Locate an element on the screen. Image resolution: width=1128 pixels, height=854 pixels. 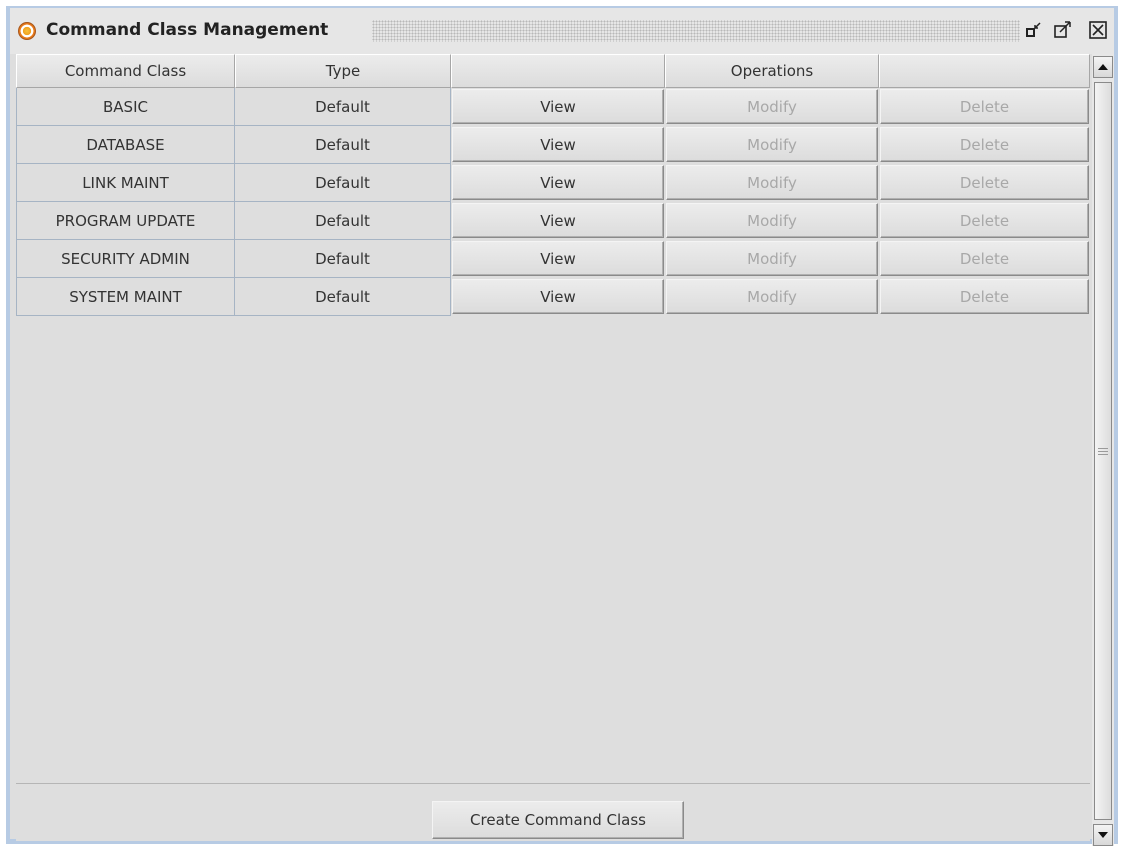
header-delete-column is located at coordinates (984, 71).